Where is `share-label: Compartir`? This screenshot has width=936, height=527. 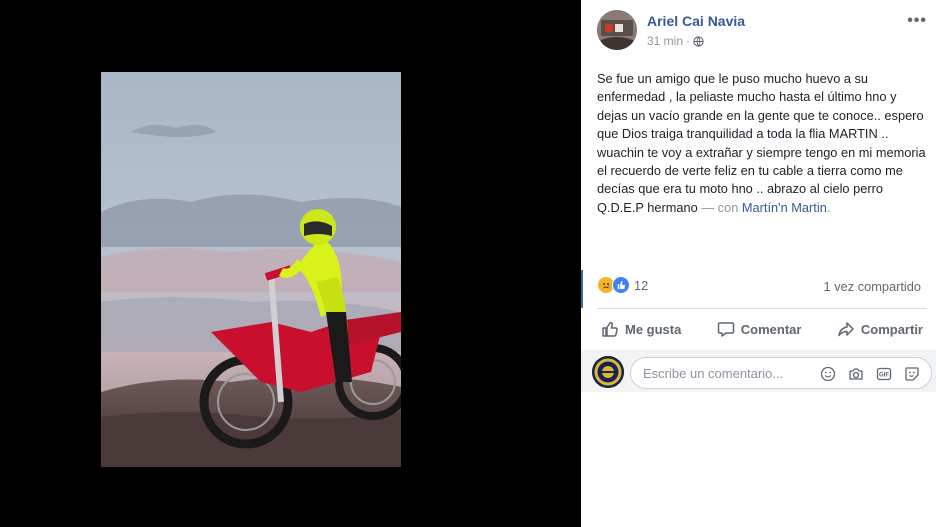 share-label: Compartir is located at coordinates (891, 329).